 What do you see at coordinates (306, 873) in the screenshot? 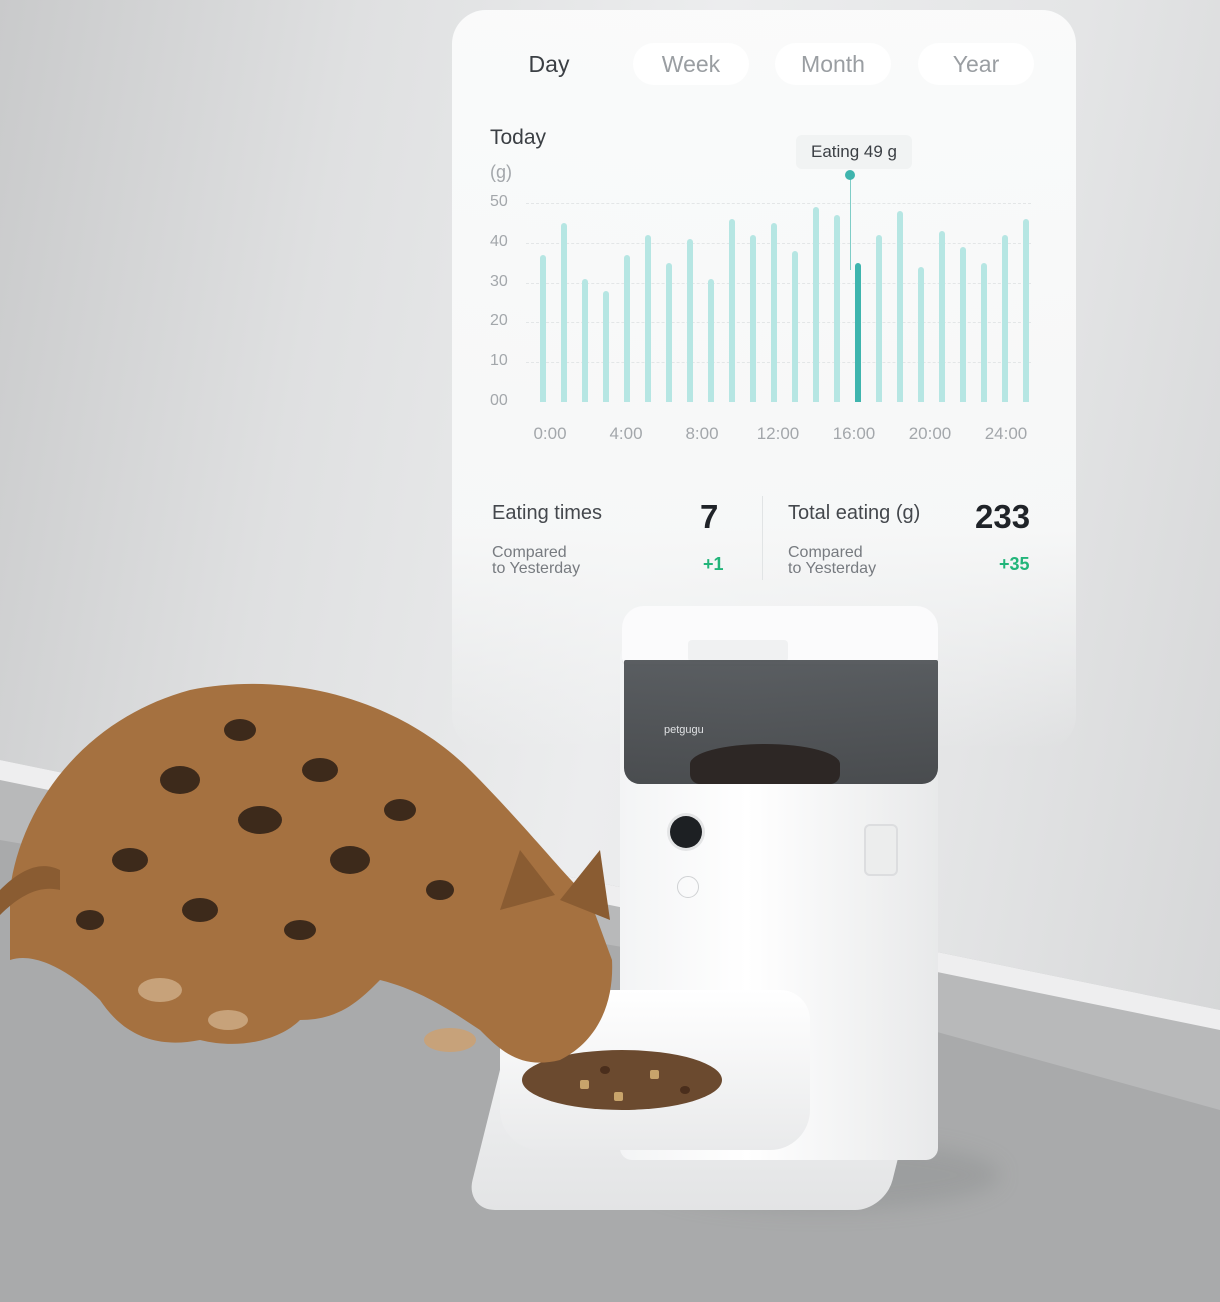
I see `bengal-cat` at bounding box center [306, 873].